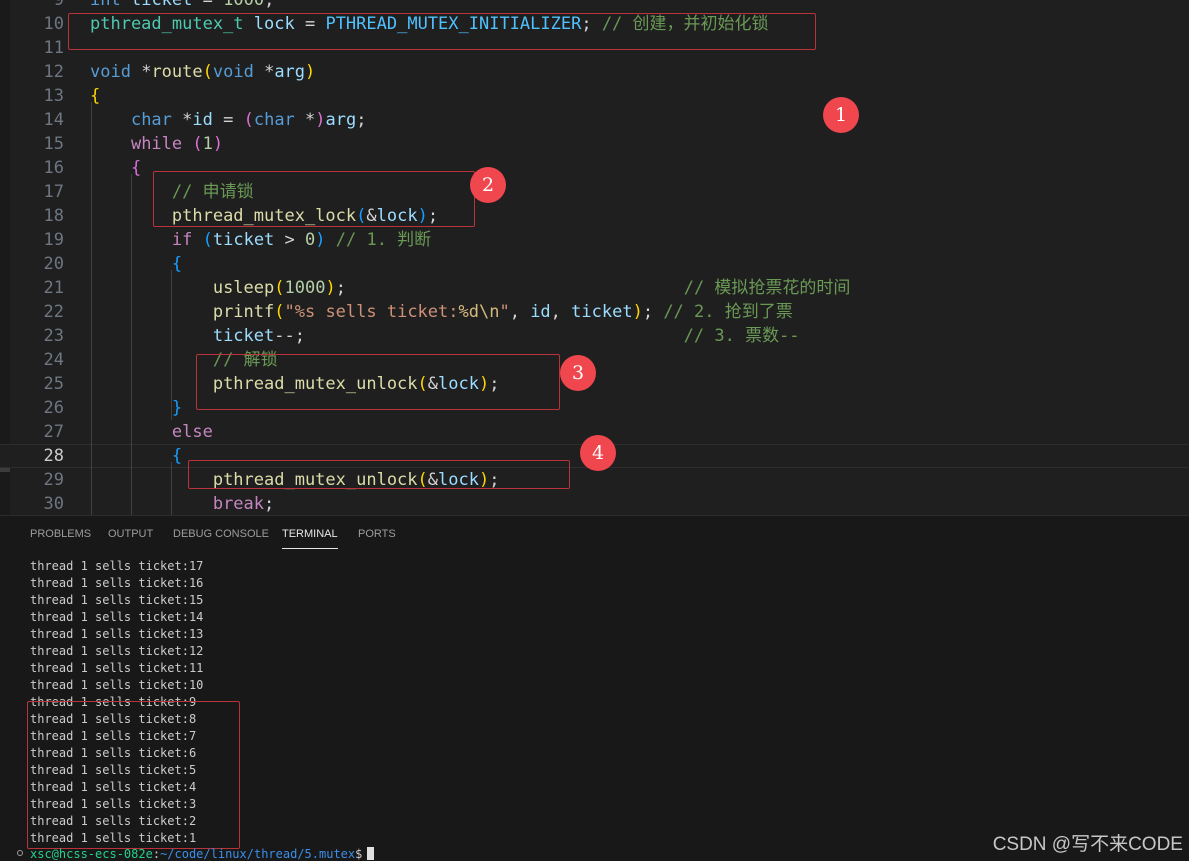  I want to click on code-line: 23 ticket--; // 3. 票数--, so click(594, 336).